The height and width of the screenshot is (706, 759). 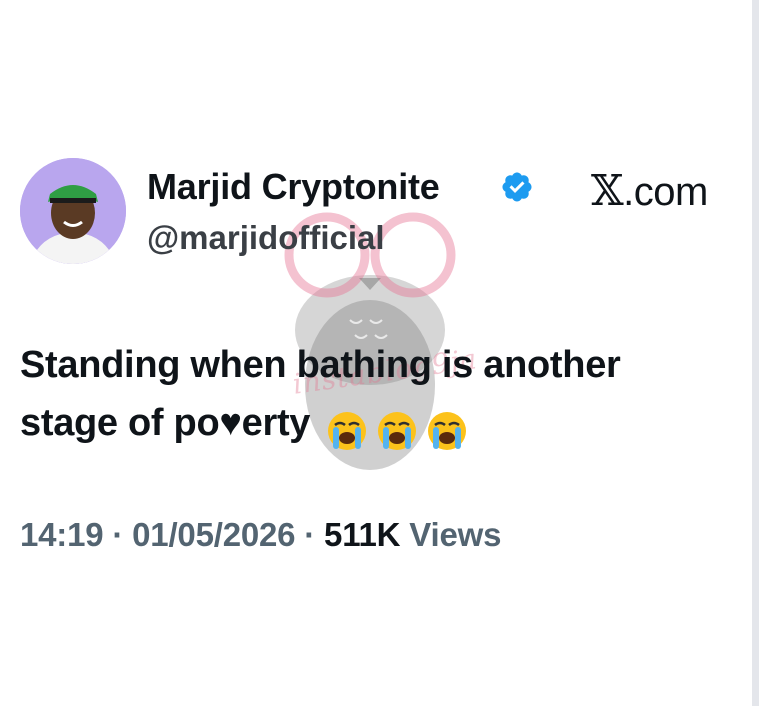 I want to click on avatar, so click(x=73, y=211).